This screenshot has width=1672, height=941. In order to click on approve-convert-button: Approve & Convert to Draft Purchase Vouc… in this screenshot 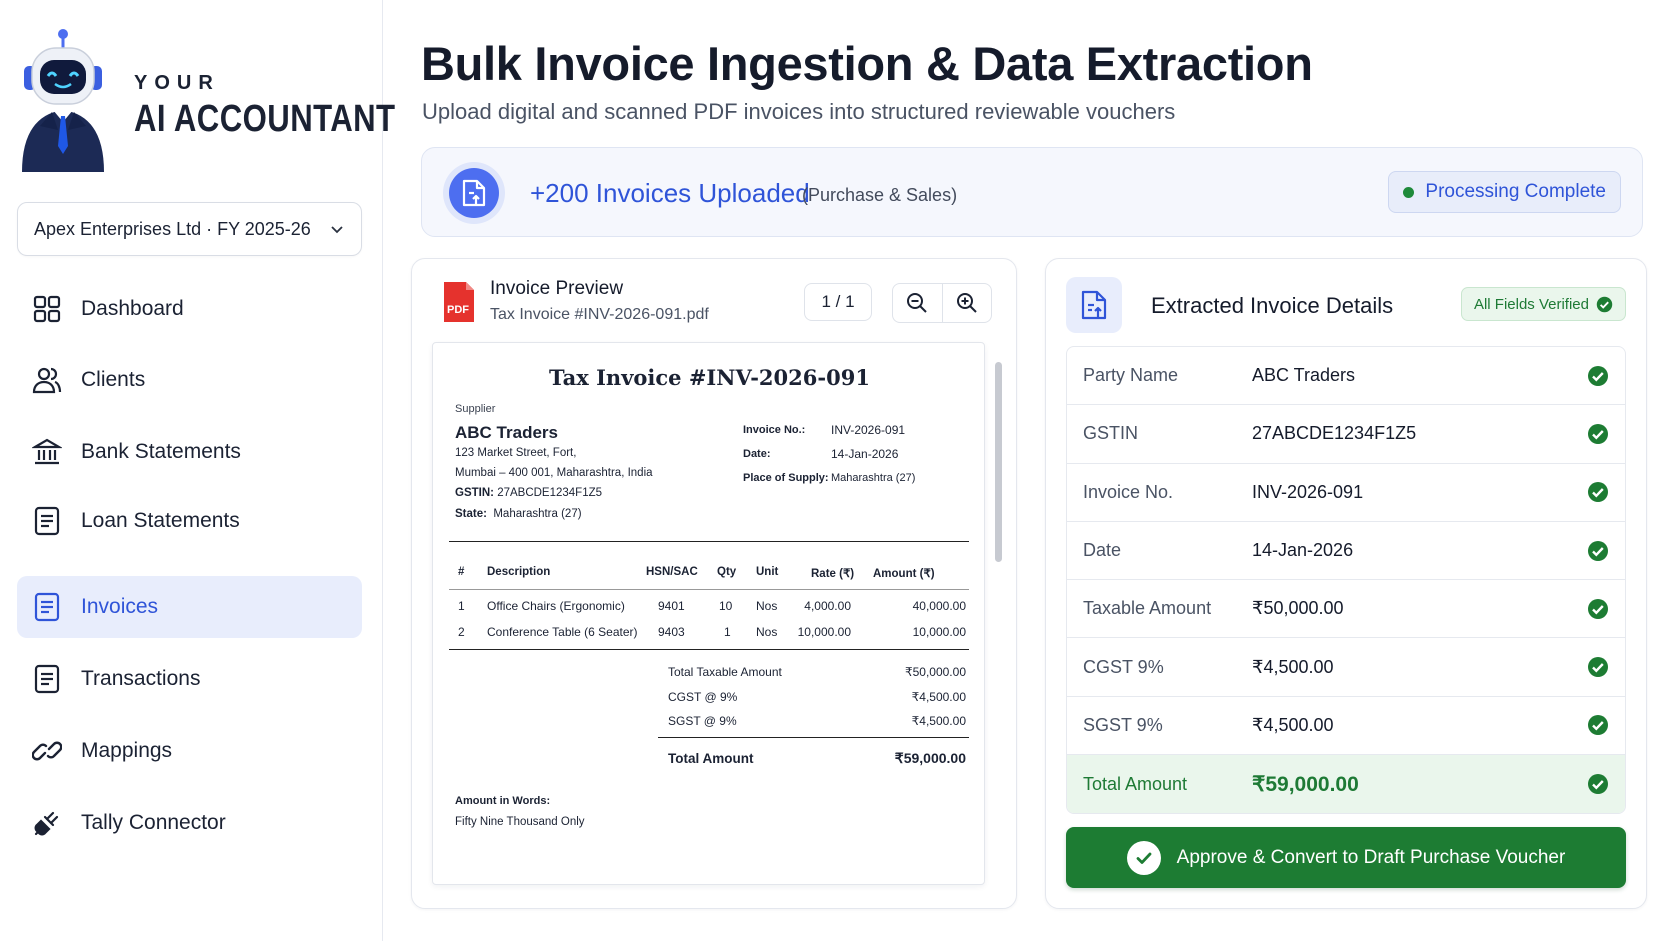, I will do `click(1346, 857)`.